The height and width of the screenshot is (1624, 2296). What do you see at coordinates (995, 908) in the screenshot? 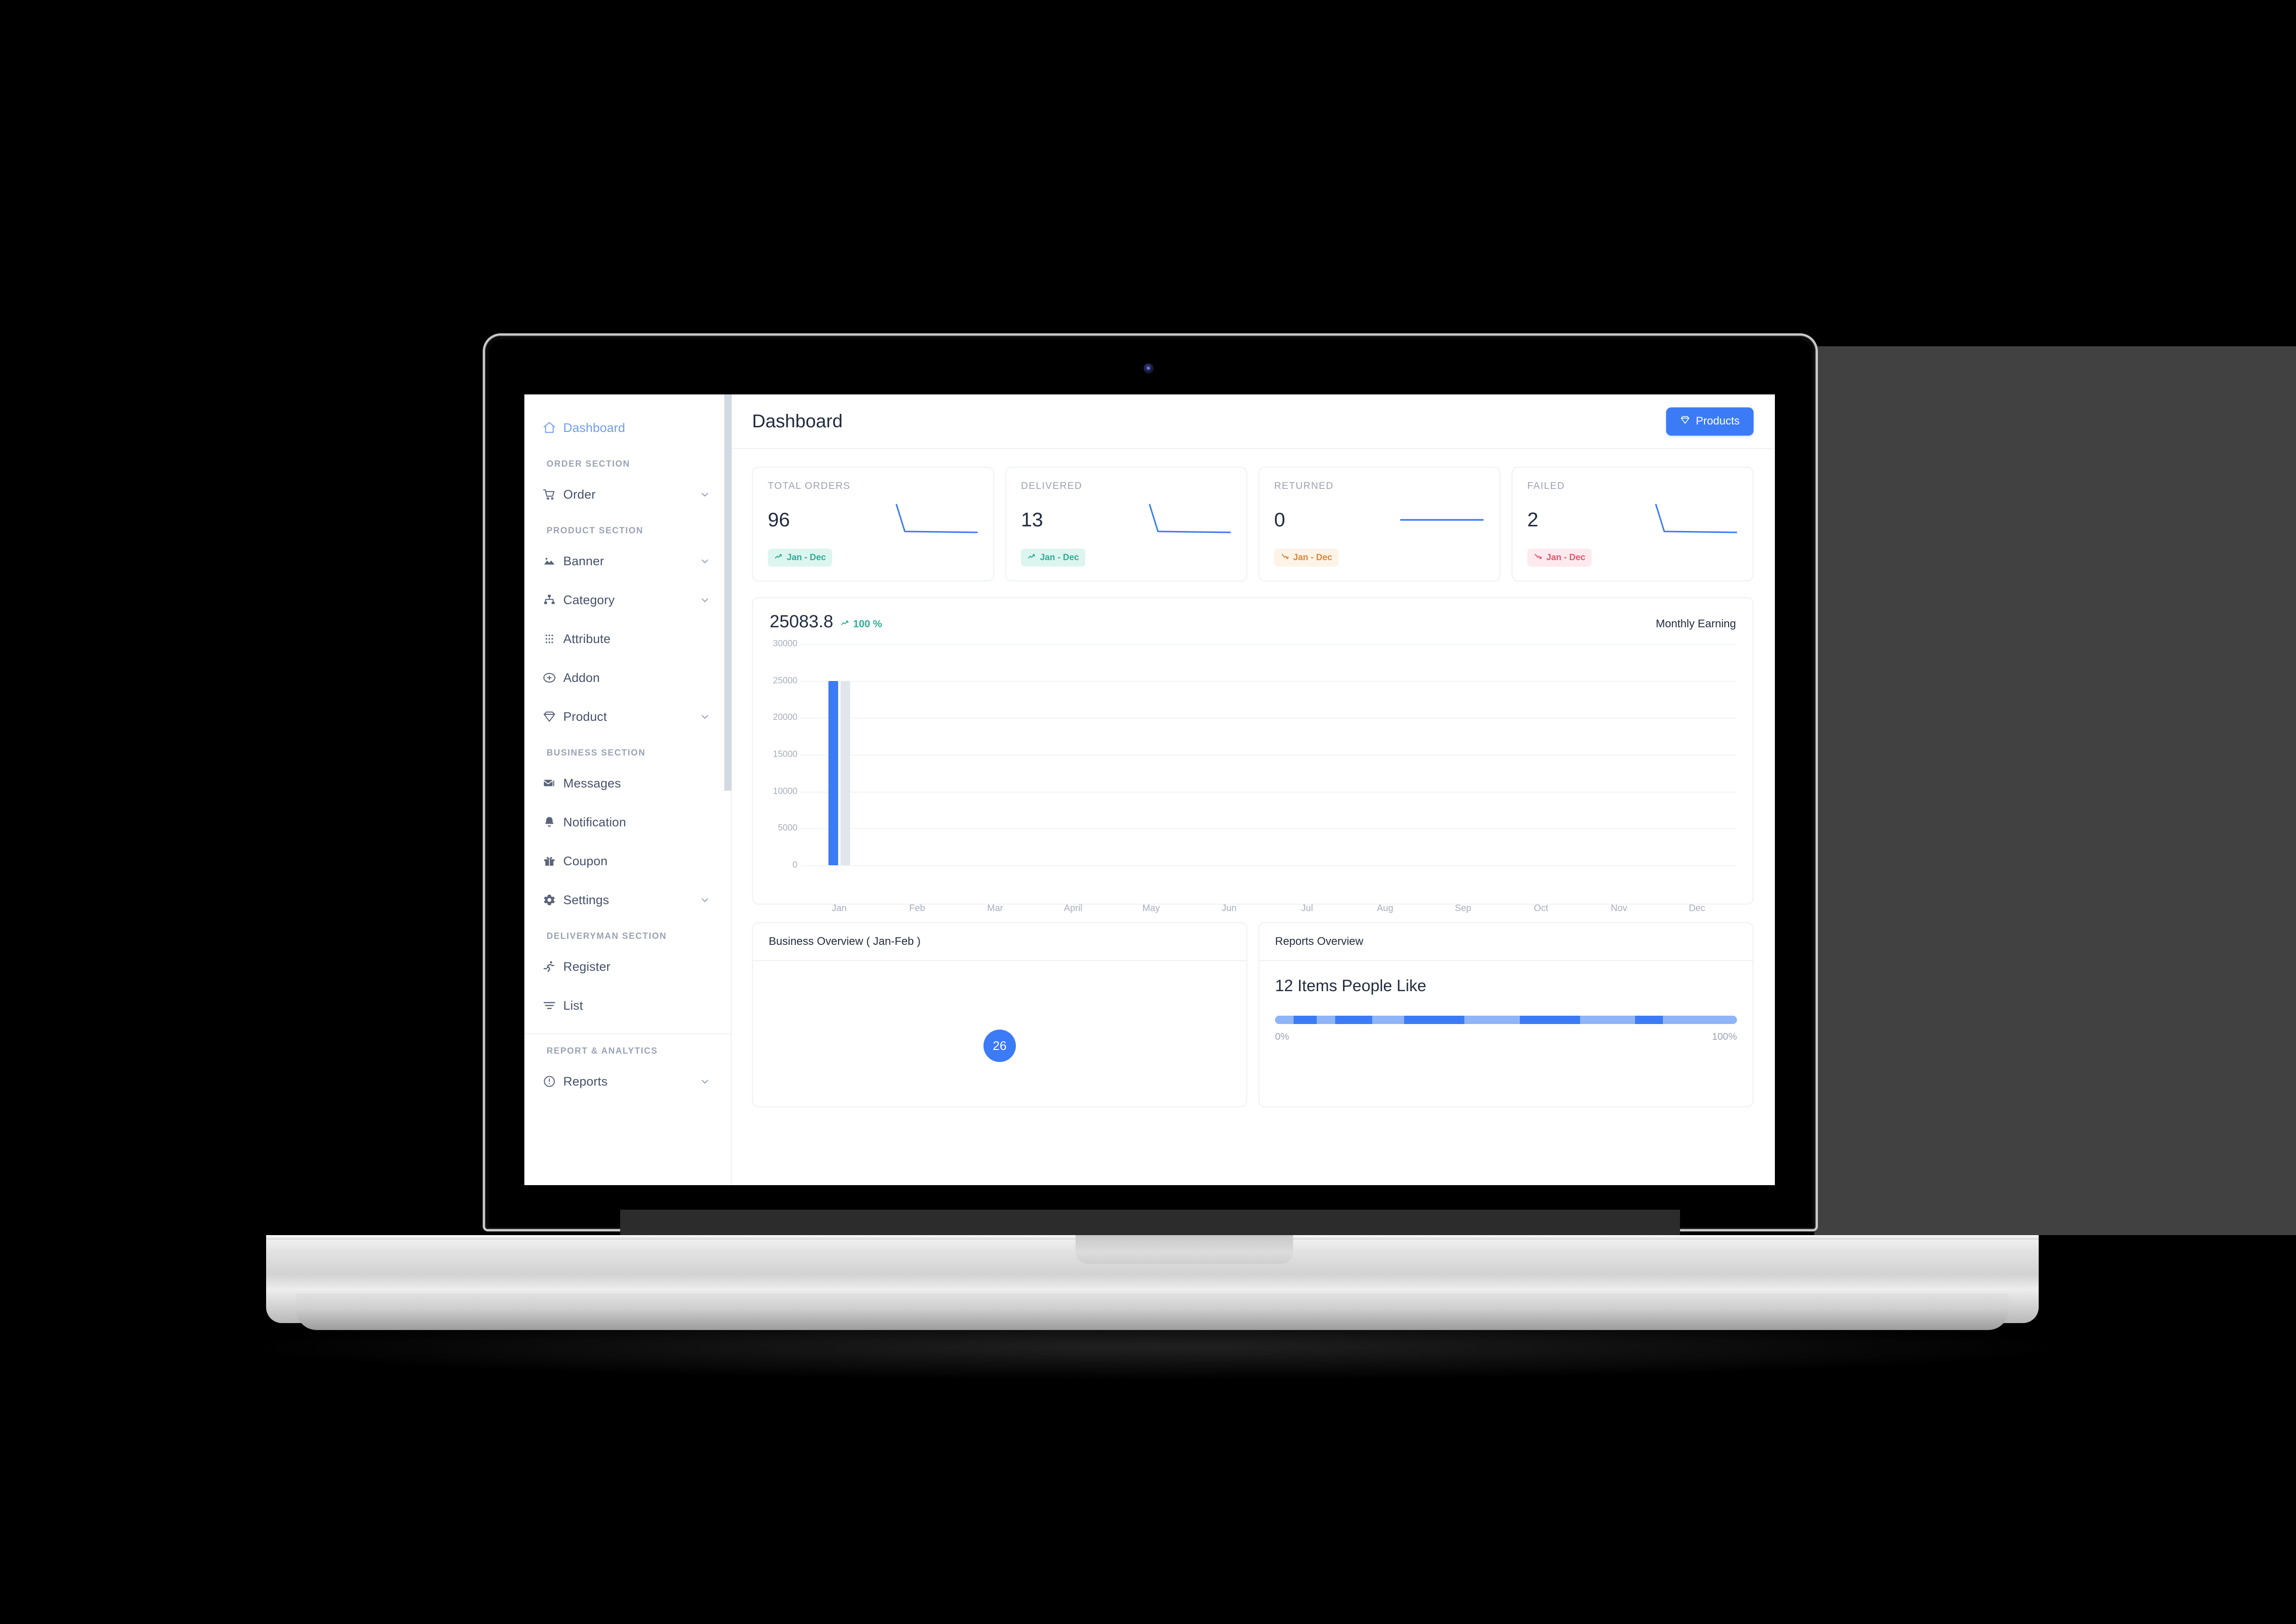
I see `chart-x-tick-label: Mar` at bounding box center [995, 908].